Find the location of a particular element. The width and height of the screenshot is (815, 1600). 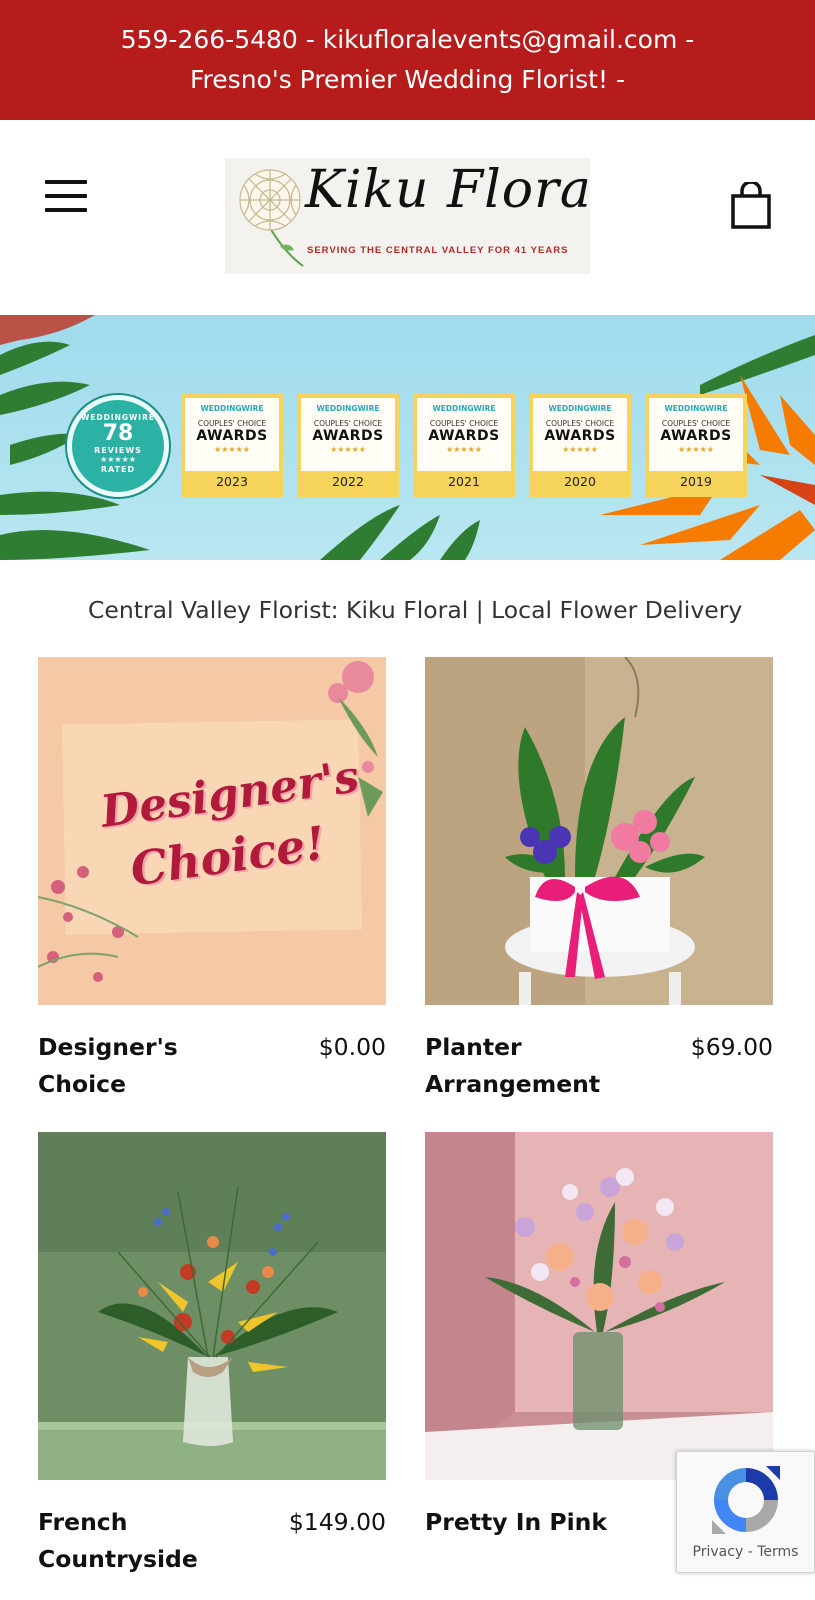

french-countryside-image is located at coordinates (212, 1306).